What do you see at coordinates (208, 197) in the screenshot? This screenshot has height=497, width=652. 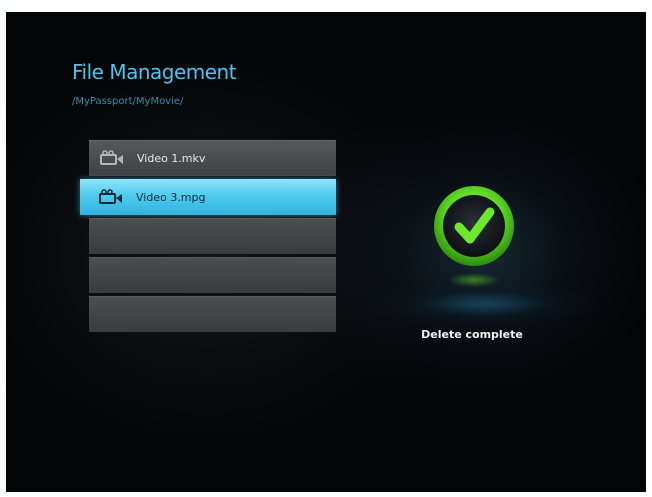 I see `file-item-video-3: Video 3.mpg` at bounding box center [208, 197].